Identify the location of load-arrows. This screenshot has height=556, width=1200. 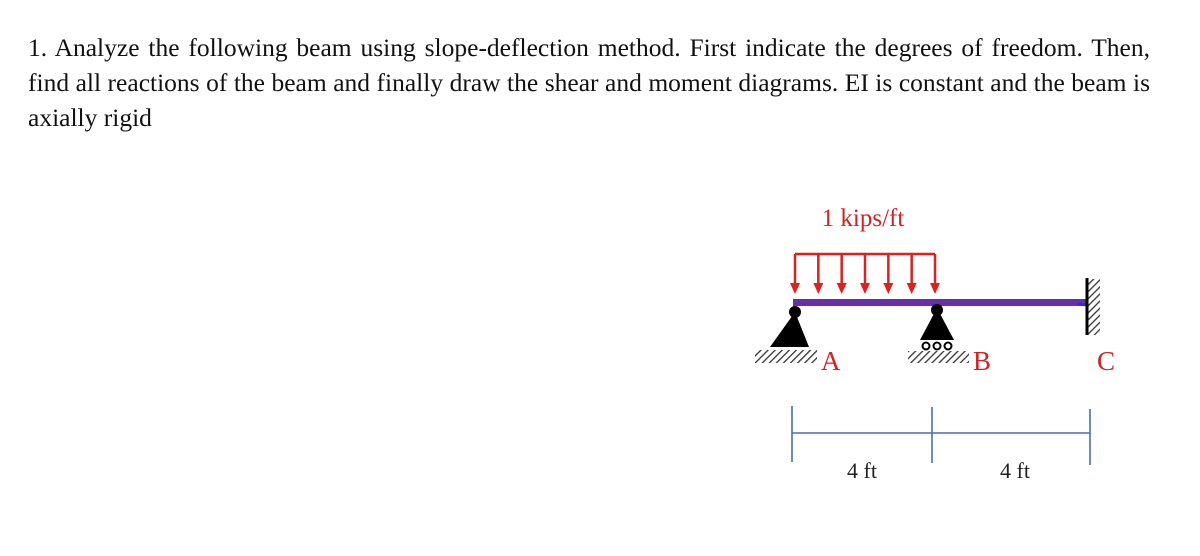
(865, 274).